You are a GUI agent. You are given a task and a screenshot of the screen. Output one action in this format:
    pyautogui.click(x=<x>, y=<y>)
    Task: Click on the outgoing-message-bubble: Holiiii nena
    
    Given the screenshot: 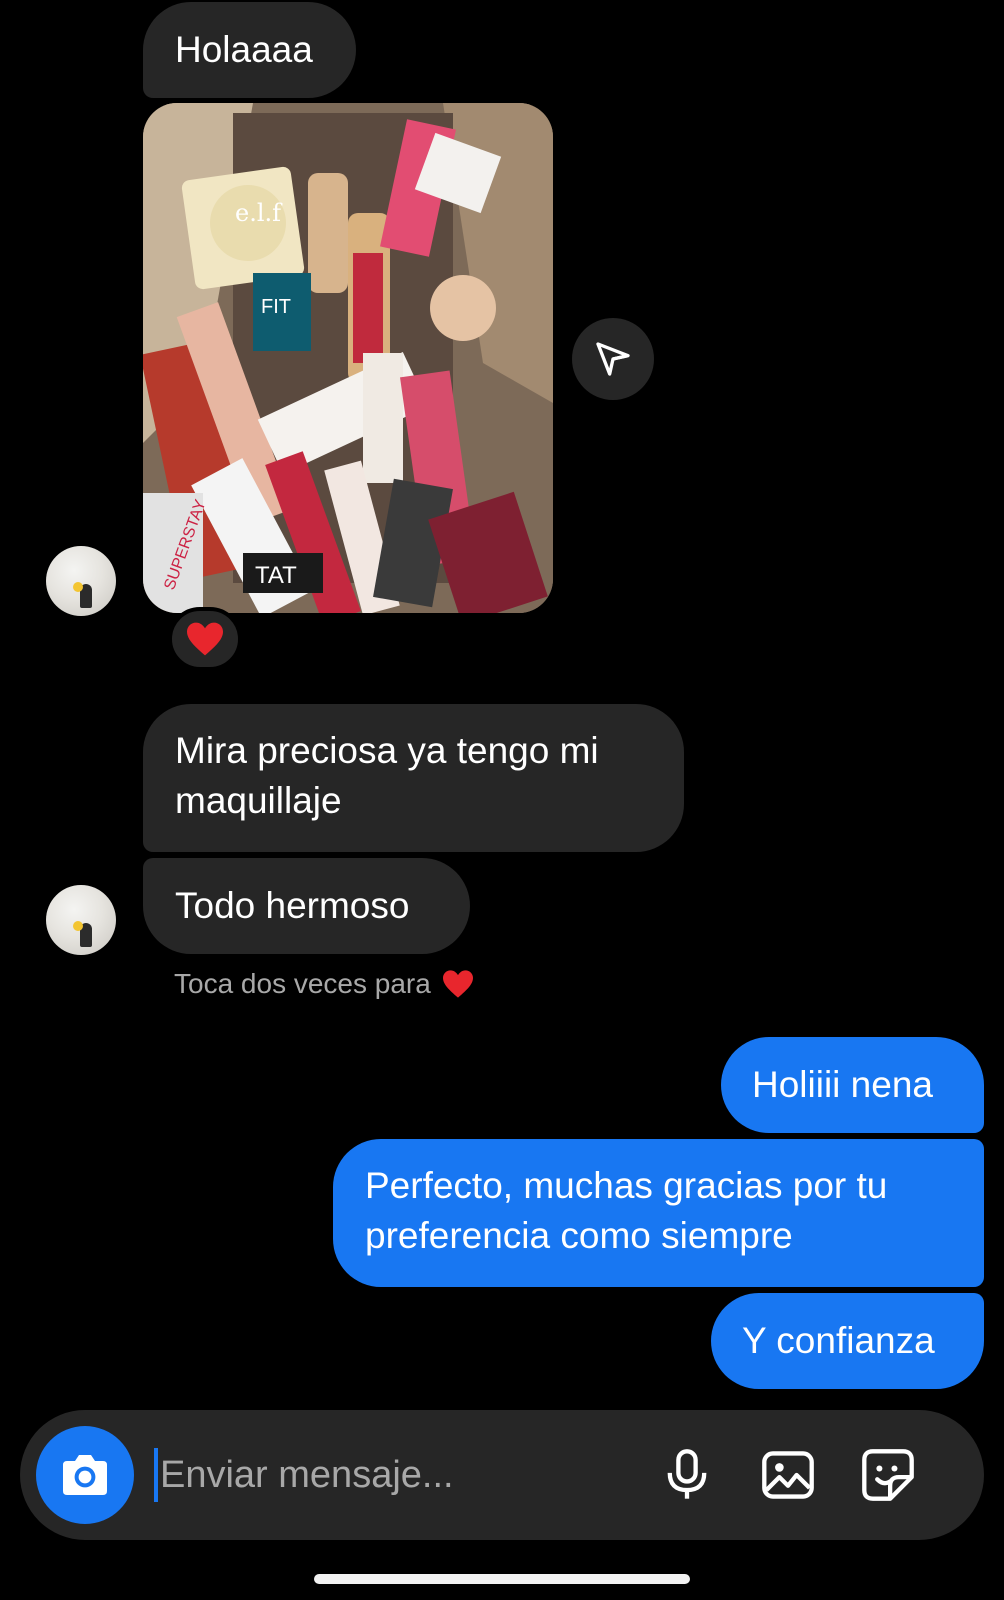 What is the action you would take?
    pyautogui.click(x=852, y=1085)
    